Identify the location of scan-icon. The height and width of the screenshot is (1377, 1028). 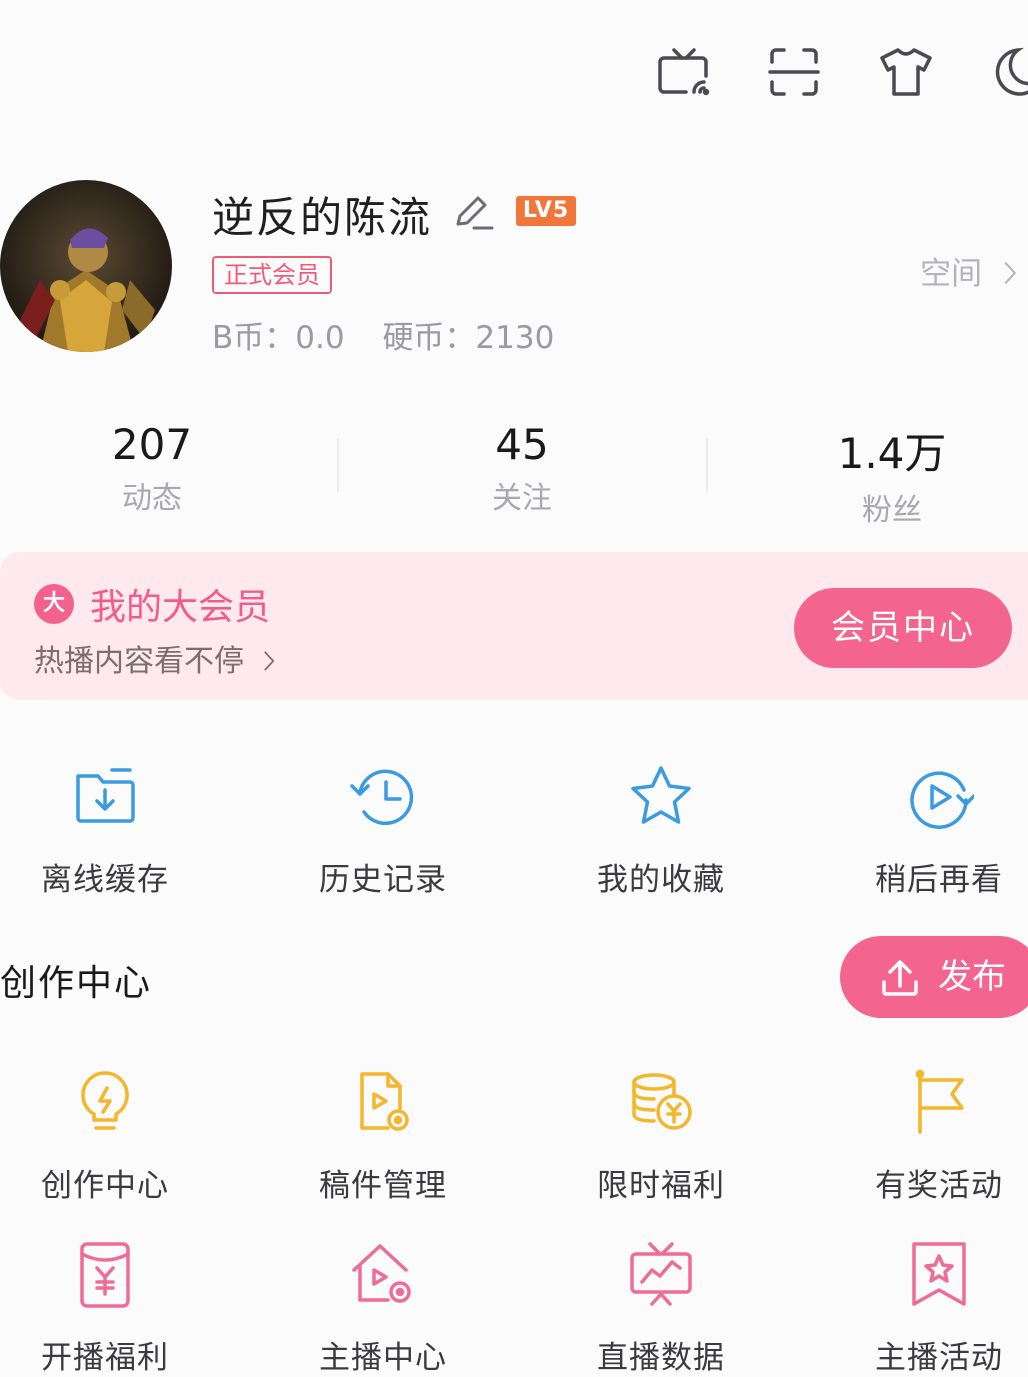
(794, 72).